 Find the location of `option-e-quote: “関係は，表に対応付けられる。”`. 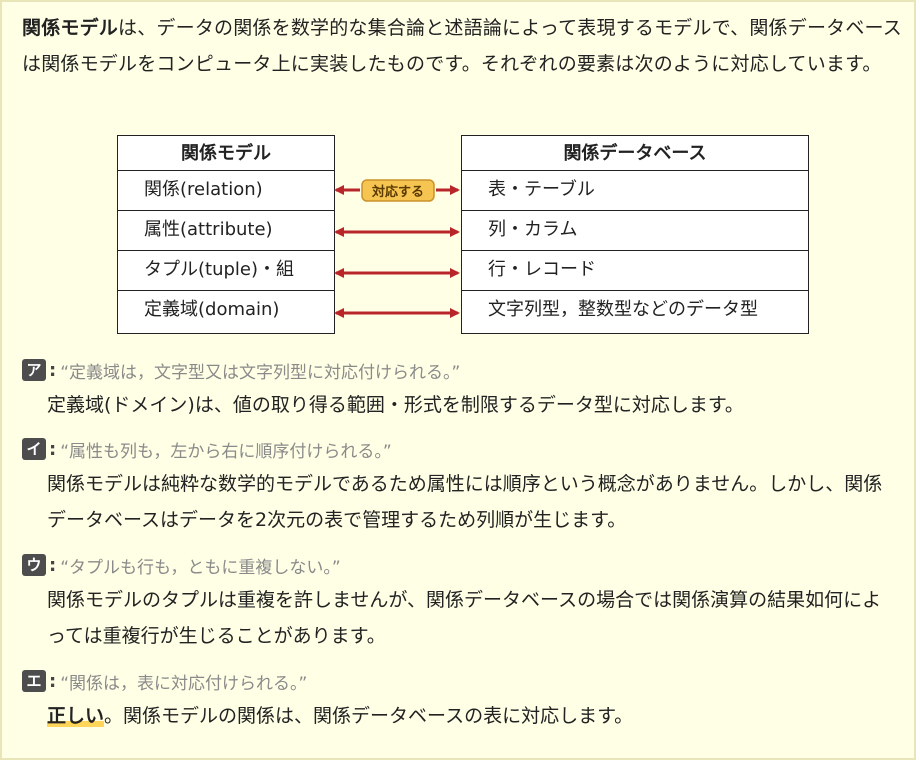

option-e-quote: “関係は，表に対応付けられる。” is located at coordinates (184, 683).